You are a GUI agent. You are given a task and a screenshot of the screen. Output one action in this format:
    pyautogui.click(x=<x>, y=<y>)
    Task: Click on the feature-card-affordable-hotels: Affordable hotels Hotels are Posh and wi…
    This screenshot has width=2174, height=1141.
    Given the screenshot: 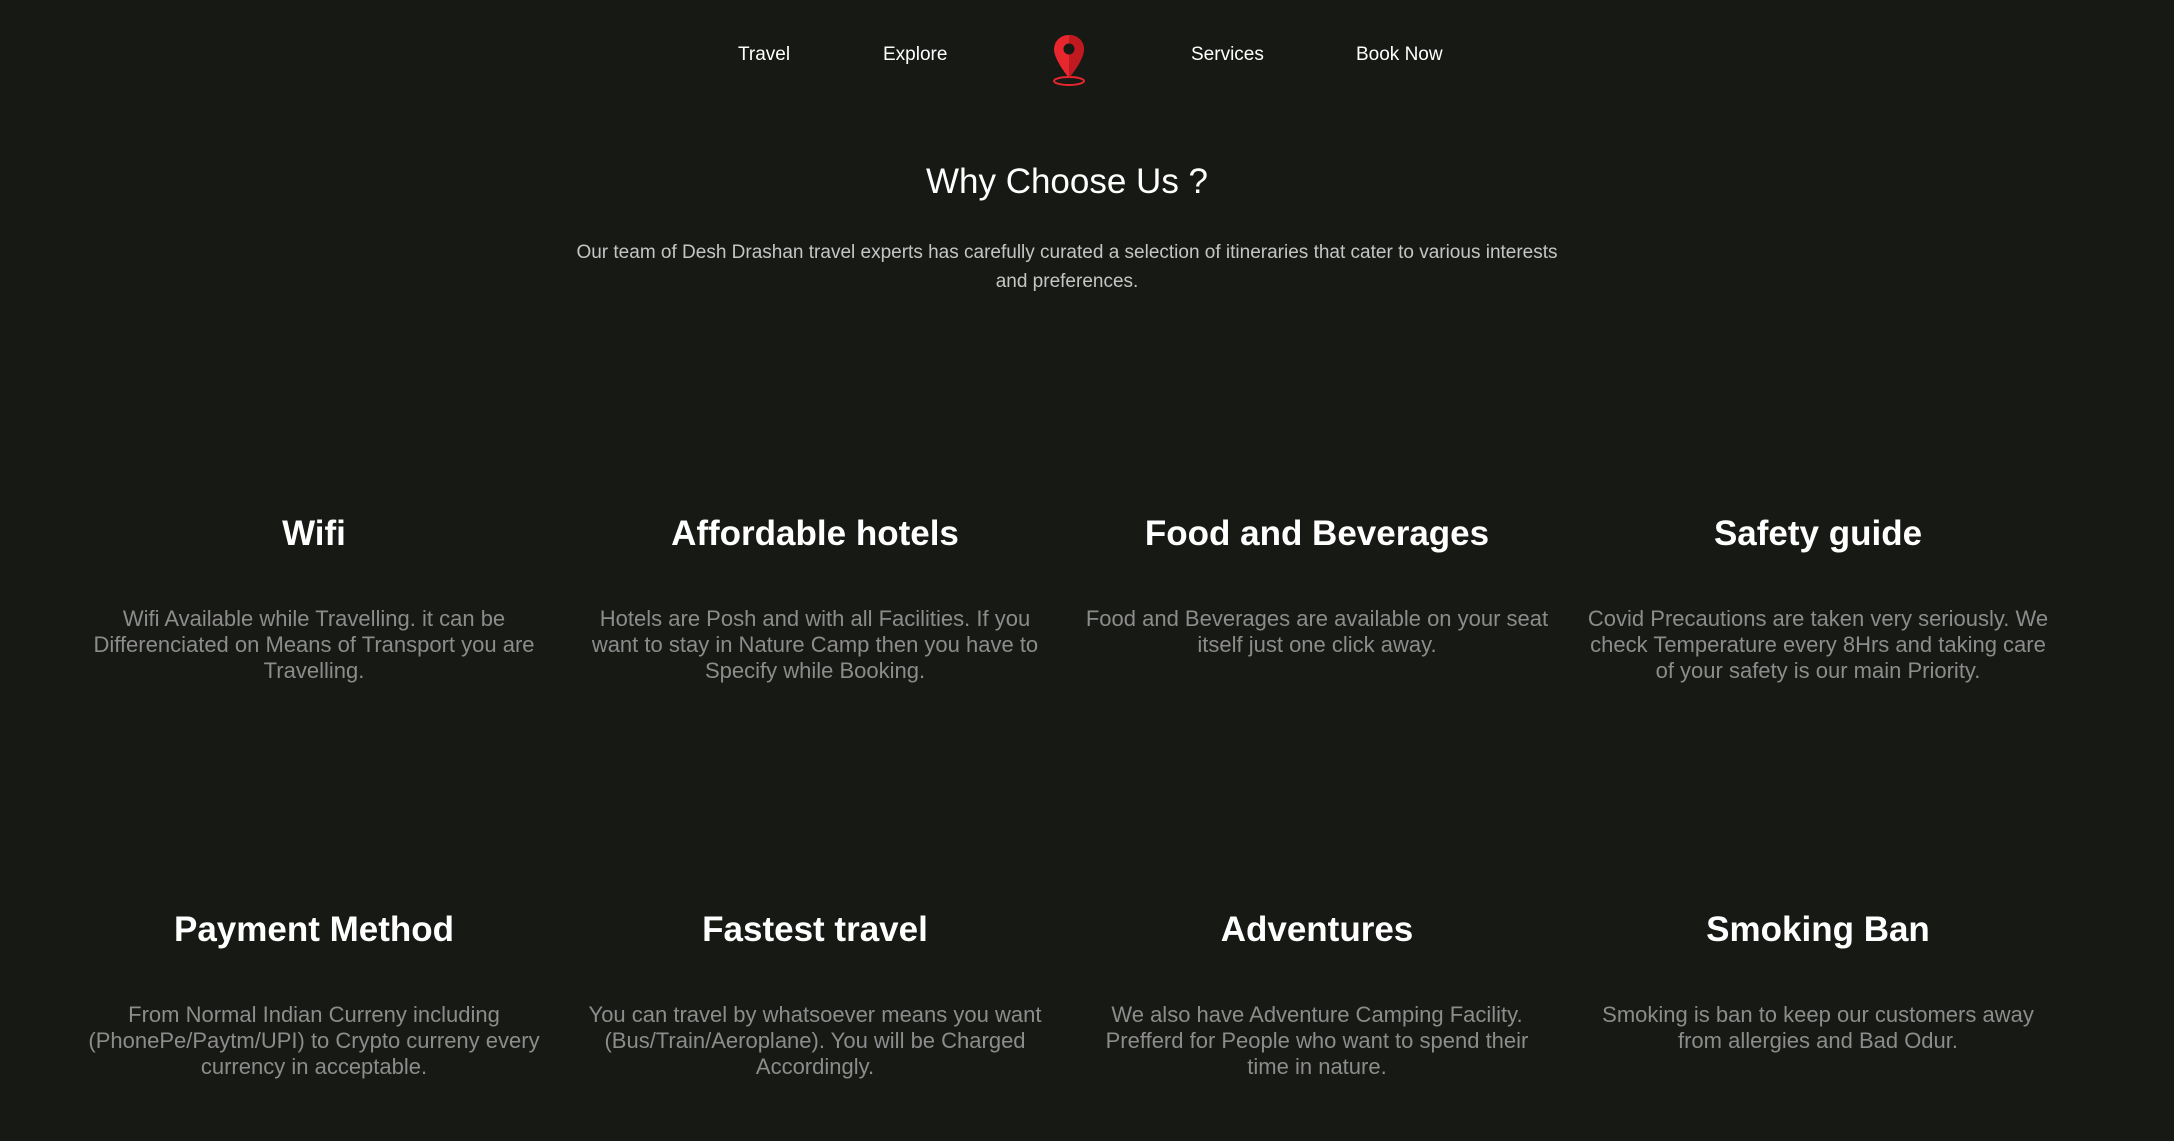 What is the action you would take?
    pyautogui.click(x=815, y=598)
    